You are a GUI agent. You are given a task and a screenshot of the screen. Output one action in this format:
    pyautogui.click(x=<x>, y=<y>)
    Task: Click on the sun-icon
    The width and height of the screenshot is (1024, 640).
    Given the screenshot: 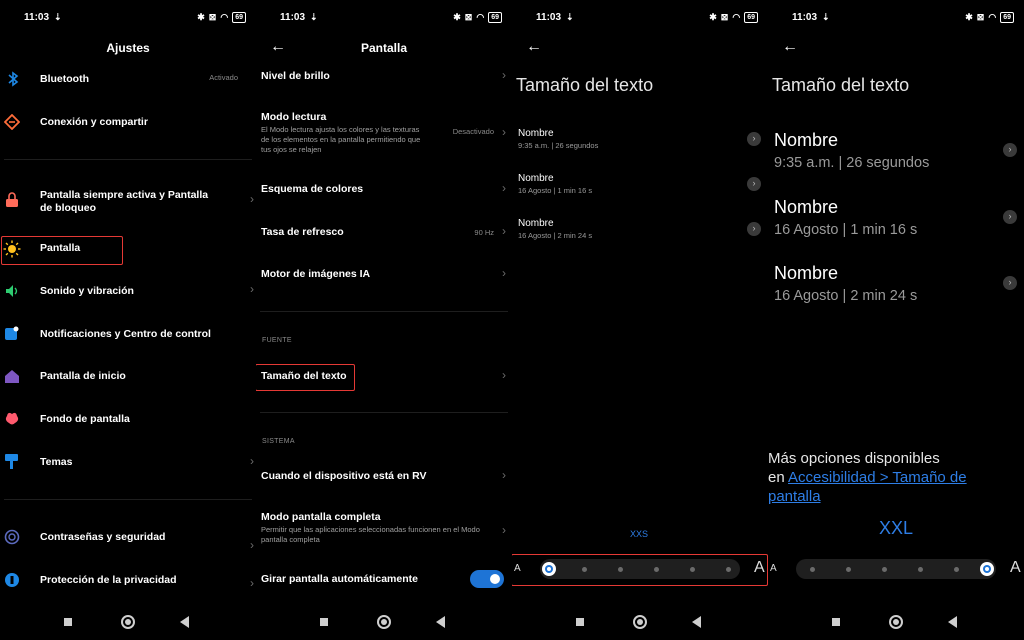 What is the action you would take?
    pyautogui.click(x=12, y=249)
    